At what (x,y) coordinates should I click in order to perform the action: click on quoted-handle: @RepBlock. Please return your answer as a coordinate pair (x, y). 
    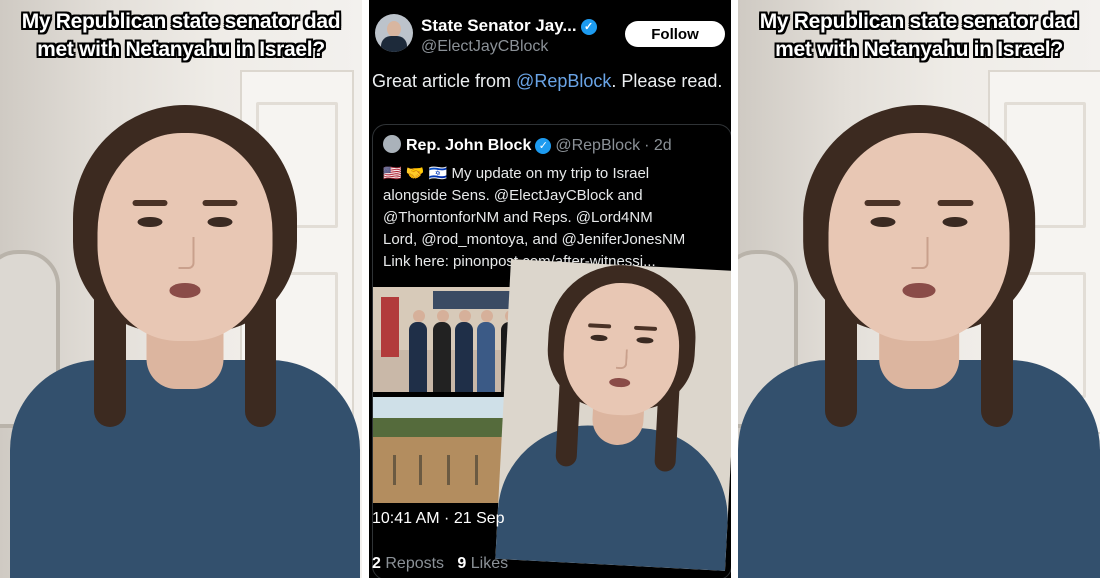
    Looking at the image, I should click on (598, 145).